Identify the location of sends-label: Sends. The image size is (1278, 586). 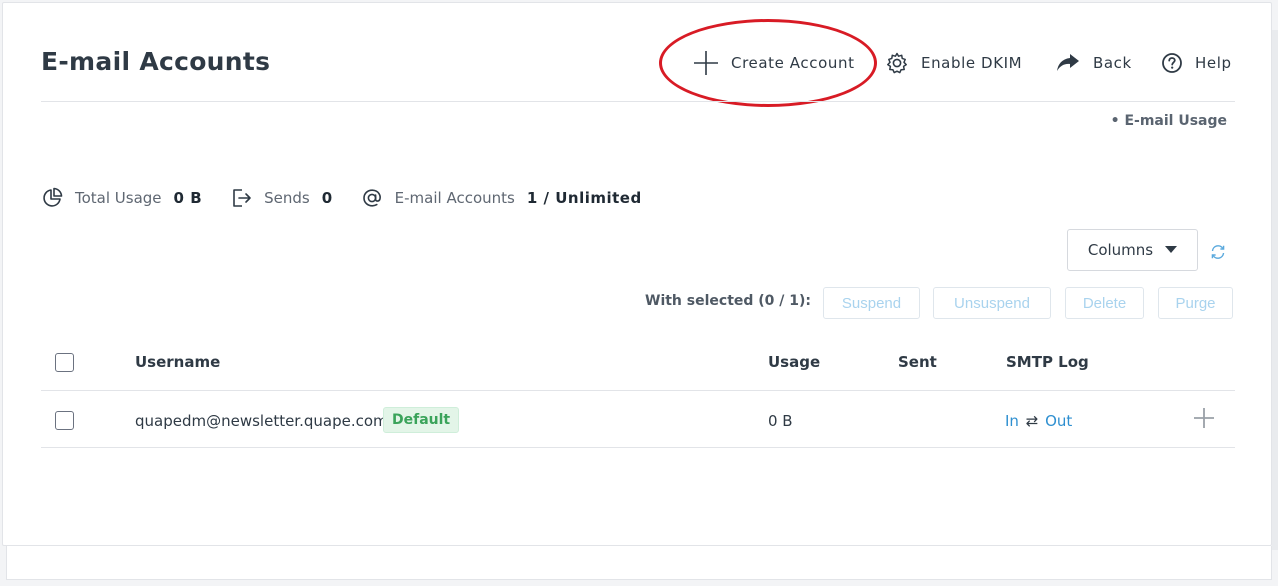
(287, 198).